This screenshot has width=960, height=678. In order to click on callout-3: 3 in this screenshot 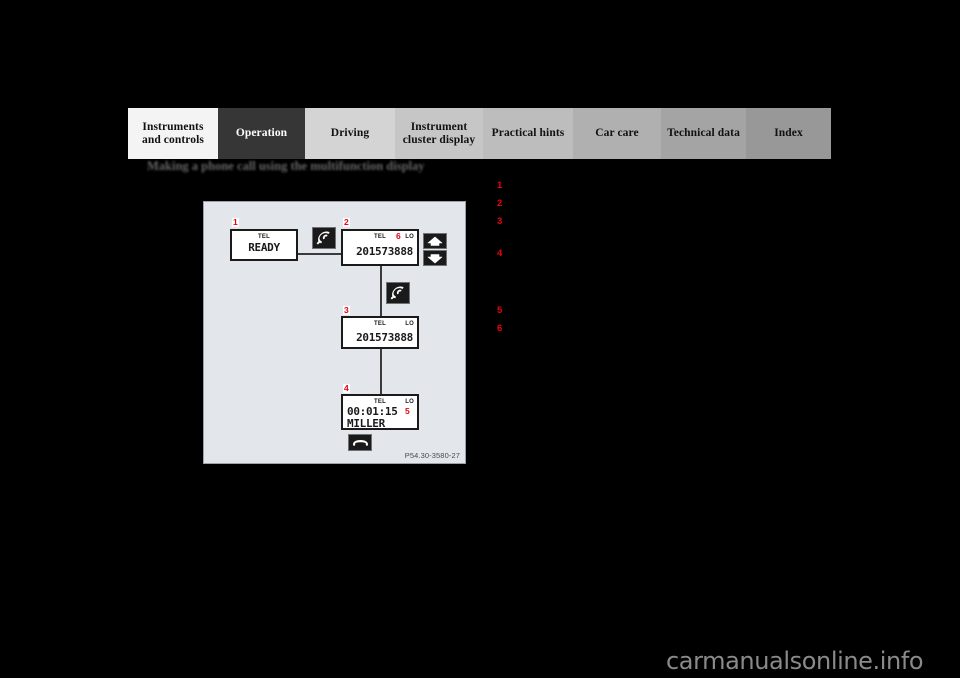, I will do `click(346, 310)`.